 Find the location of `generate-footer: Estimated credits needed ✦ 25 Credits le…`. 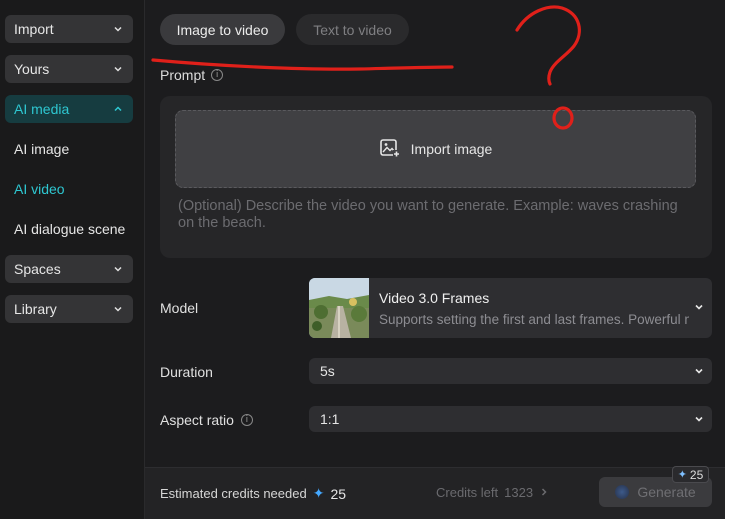

generate-footer: Estimated credits needed ✦ 25 Credits le… is located at coordinates (435, 492).